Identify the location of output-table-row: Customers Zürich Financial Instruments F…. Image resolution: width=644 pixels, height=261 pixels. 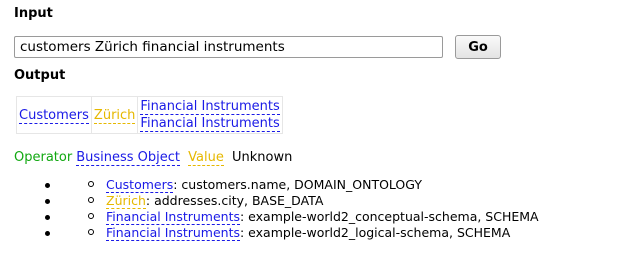
(149, 115).